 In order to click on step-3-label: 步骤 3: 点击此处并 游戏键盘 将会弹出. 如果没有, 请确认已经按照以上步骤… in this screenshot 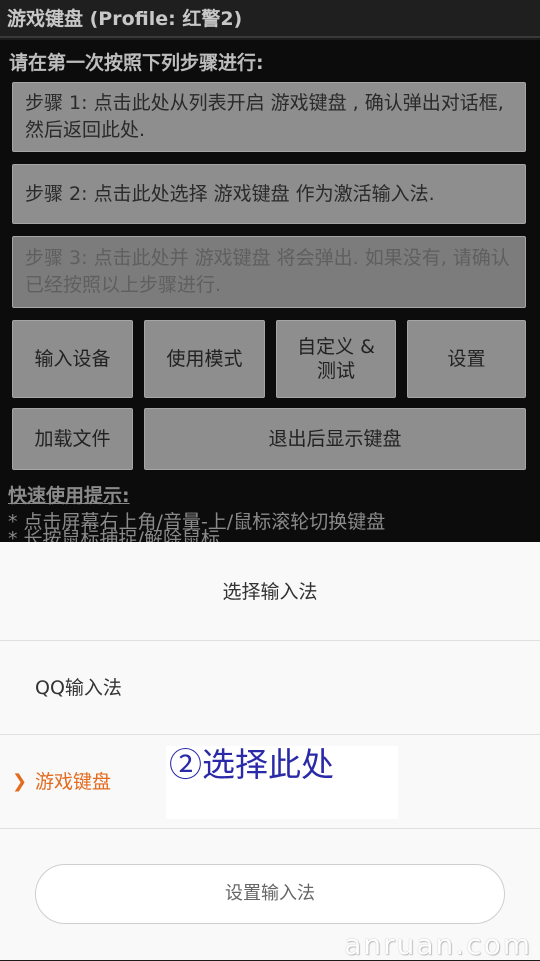, I will do `click(267, 271)`.